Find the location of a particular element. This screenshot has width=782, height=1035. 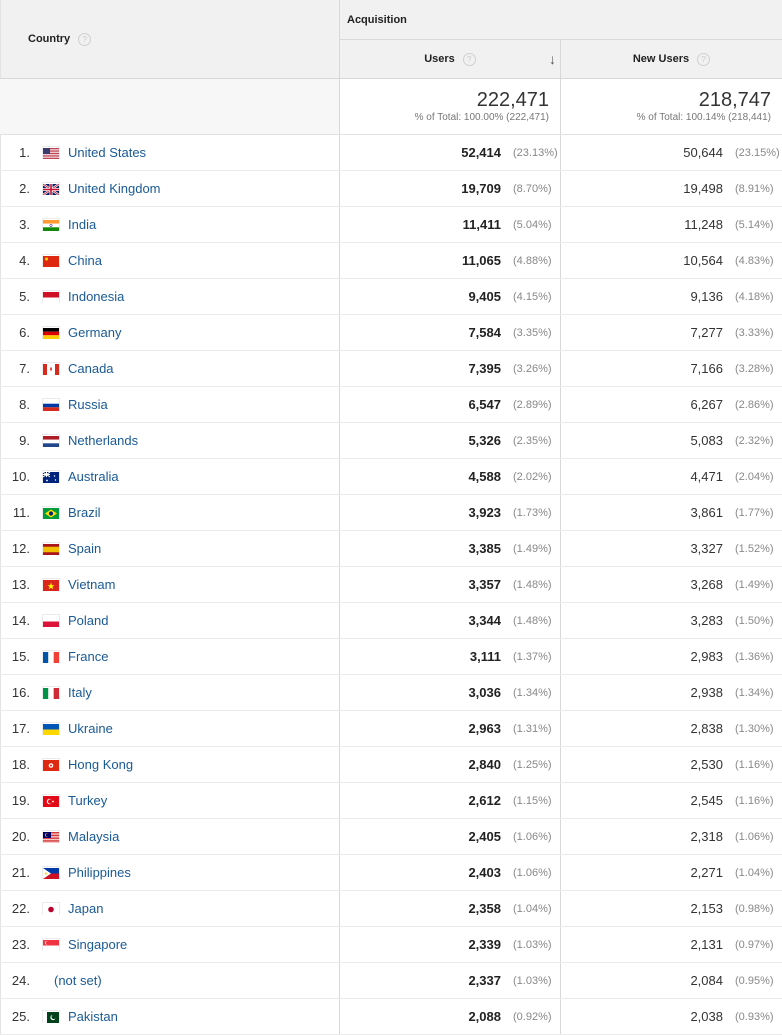

new-users-value: 7,277 is located at coordinates (706, 332).